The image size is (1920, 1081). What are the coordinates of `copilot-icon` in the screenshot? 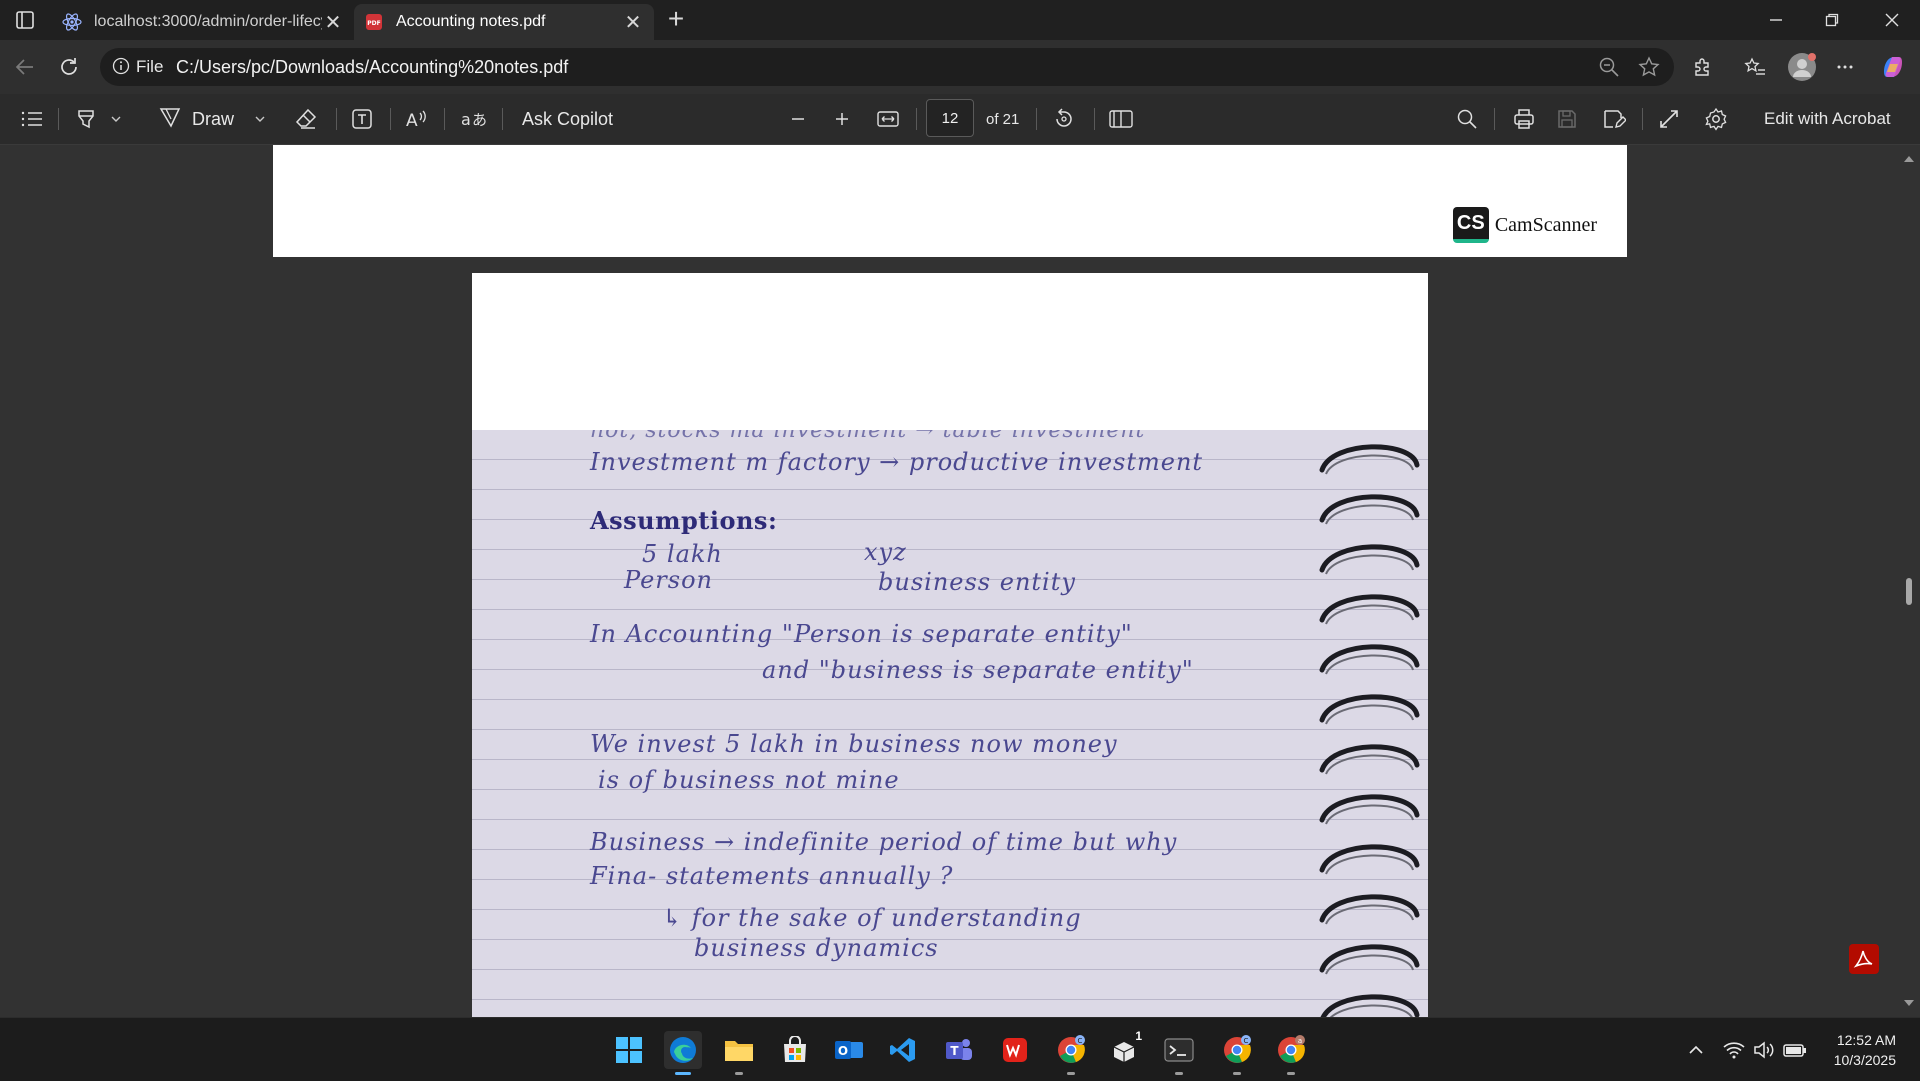 It's located at (1893, 67).